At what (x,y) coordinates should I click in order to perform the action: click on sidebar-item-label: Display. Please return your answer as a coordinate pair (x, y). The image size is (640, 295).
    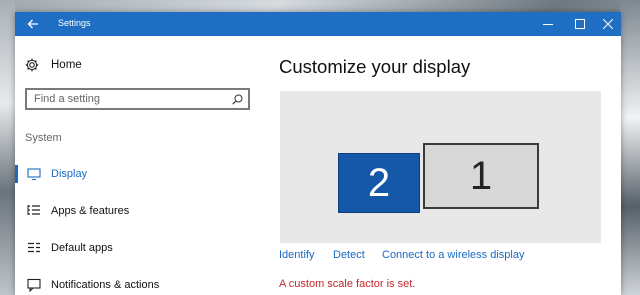
    Looking at the image, I should click on (69, 174).